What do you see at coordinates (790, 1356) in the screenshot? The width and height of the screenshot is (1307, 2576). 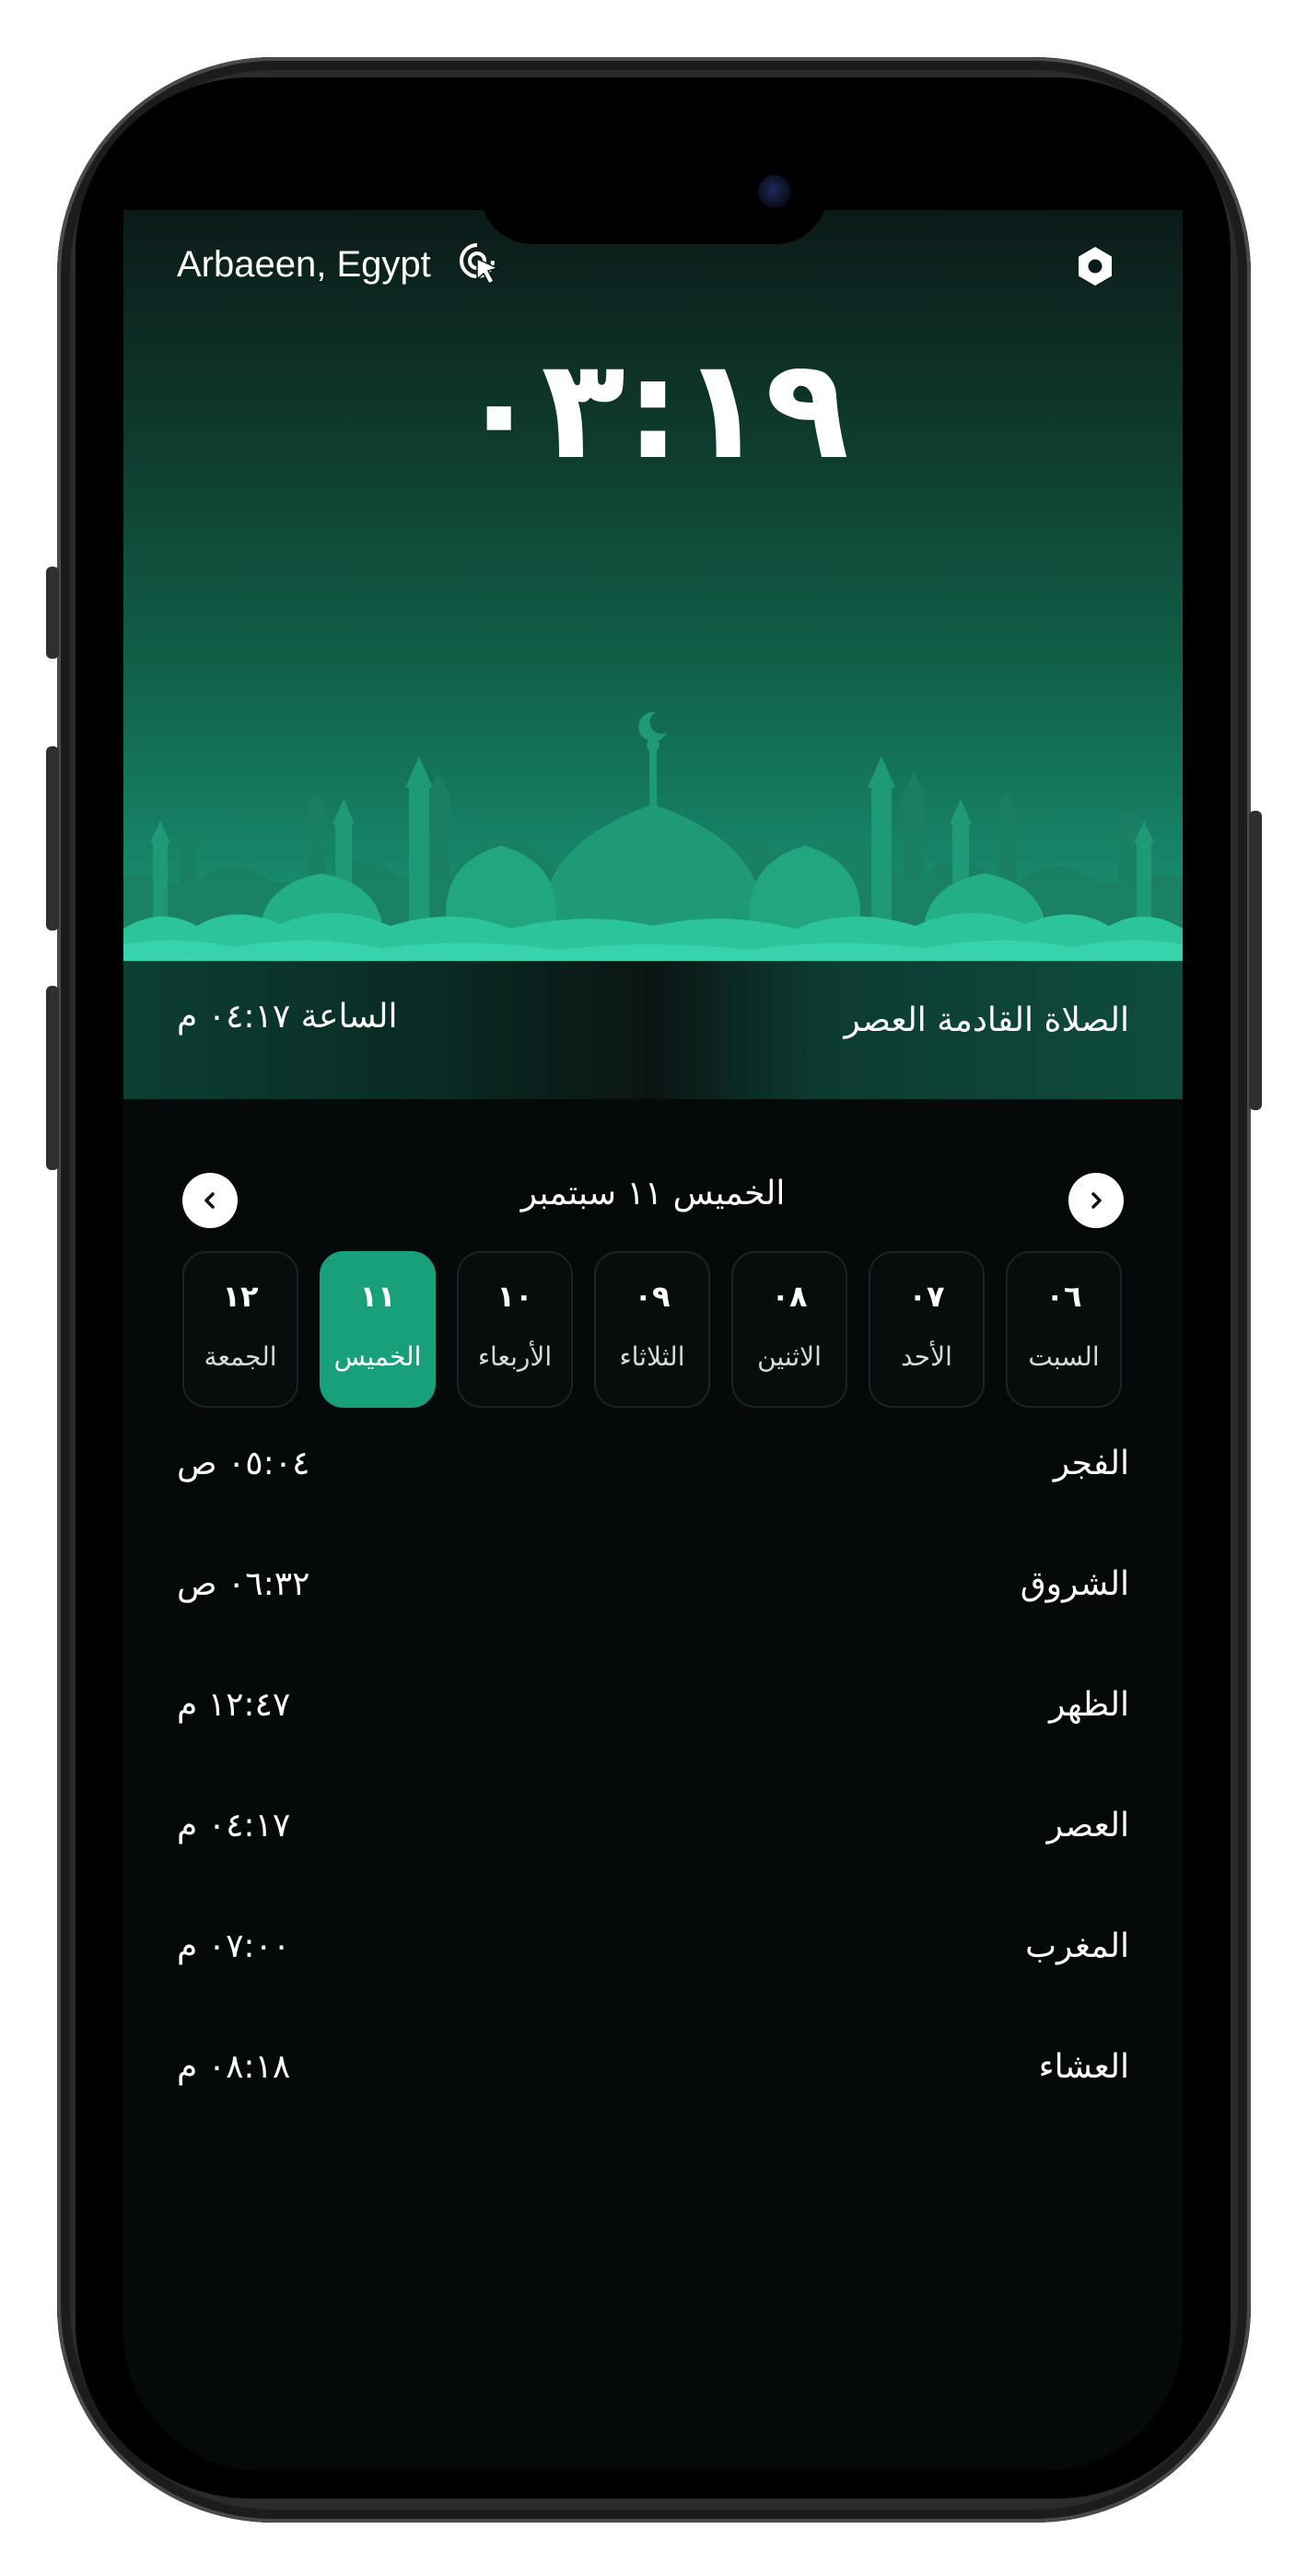 I see `day-name: الاثنين` at bounding box center [790, 1356].